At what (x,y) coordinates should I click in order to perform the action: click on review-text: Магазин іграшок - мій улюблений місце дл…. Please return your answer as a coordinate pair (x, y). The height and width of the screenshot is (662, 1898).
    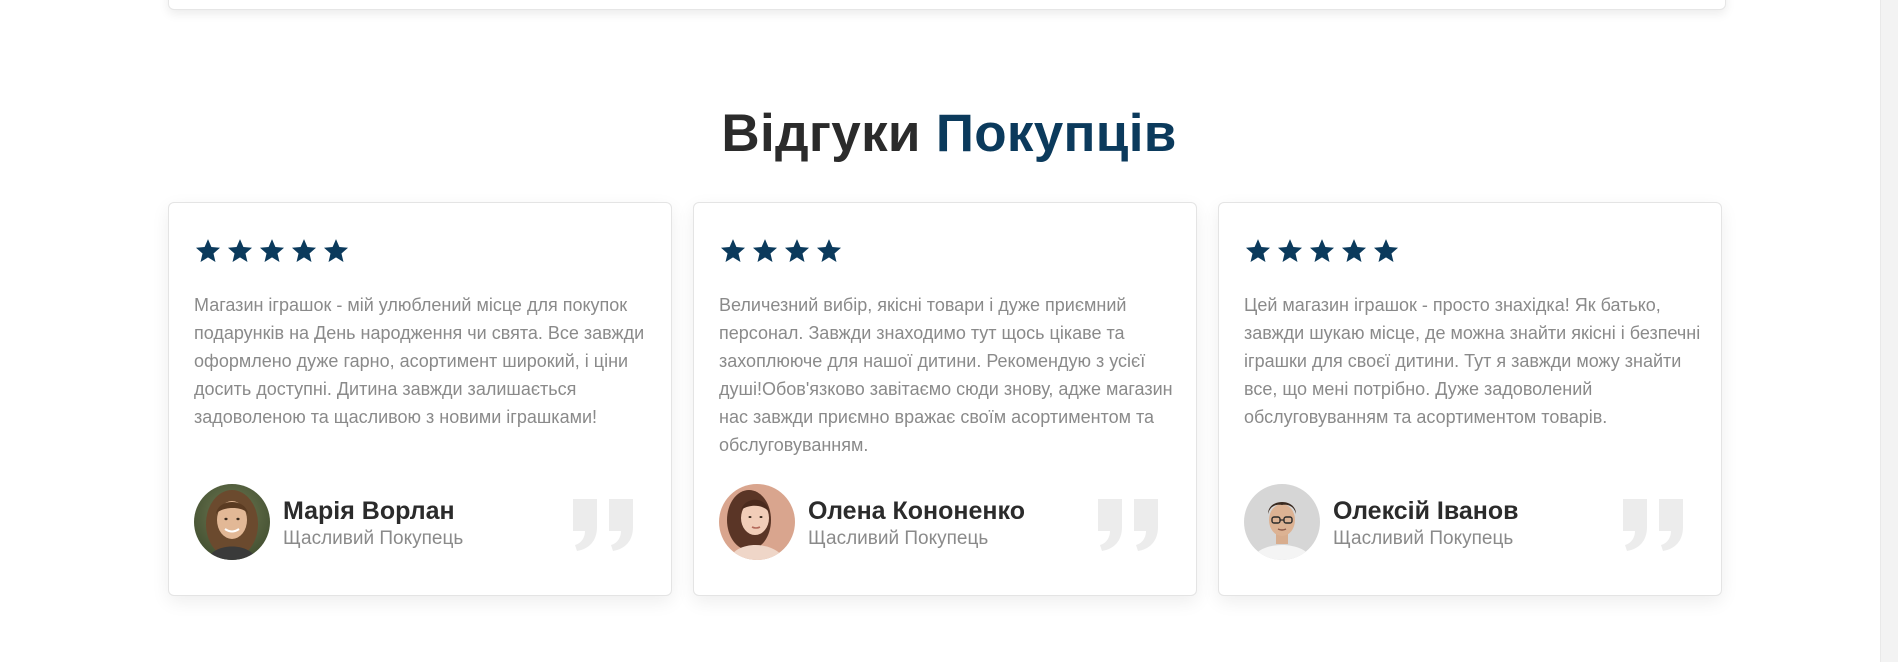
    Looking at the image, I should click on (419, 361).